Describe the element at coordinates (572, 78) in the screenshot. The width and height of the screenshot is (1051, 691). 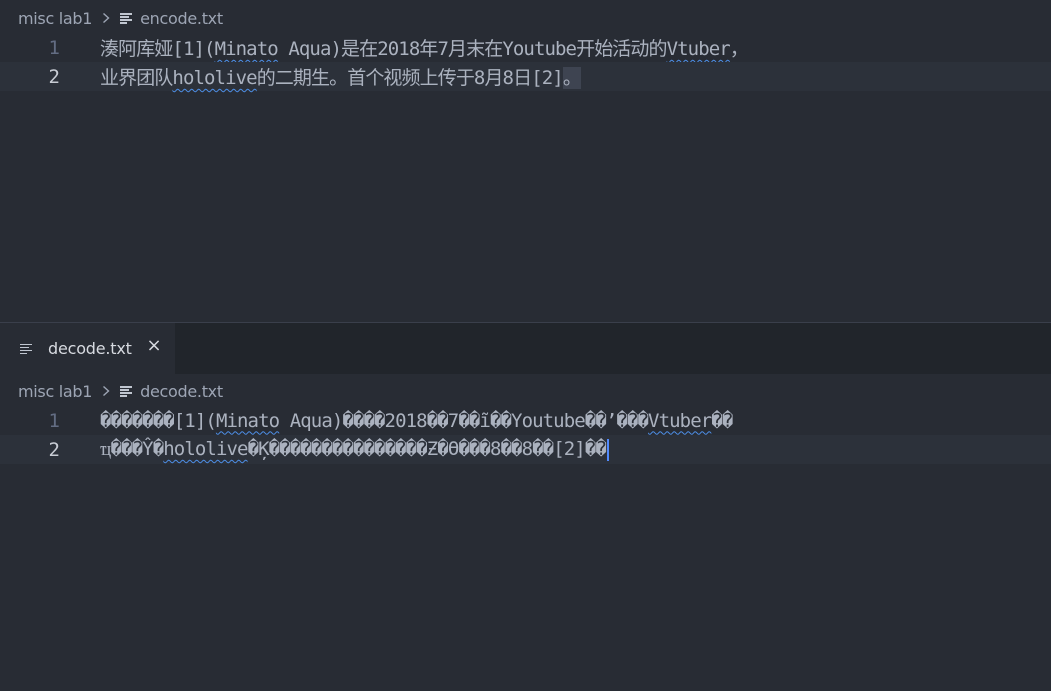
I see `selection-highlight: 。` at that location.